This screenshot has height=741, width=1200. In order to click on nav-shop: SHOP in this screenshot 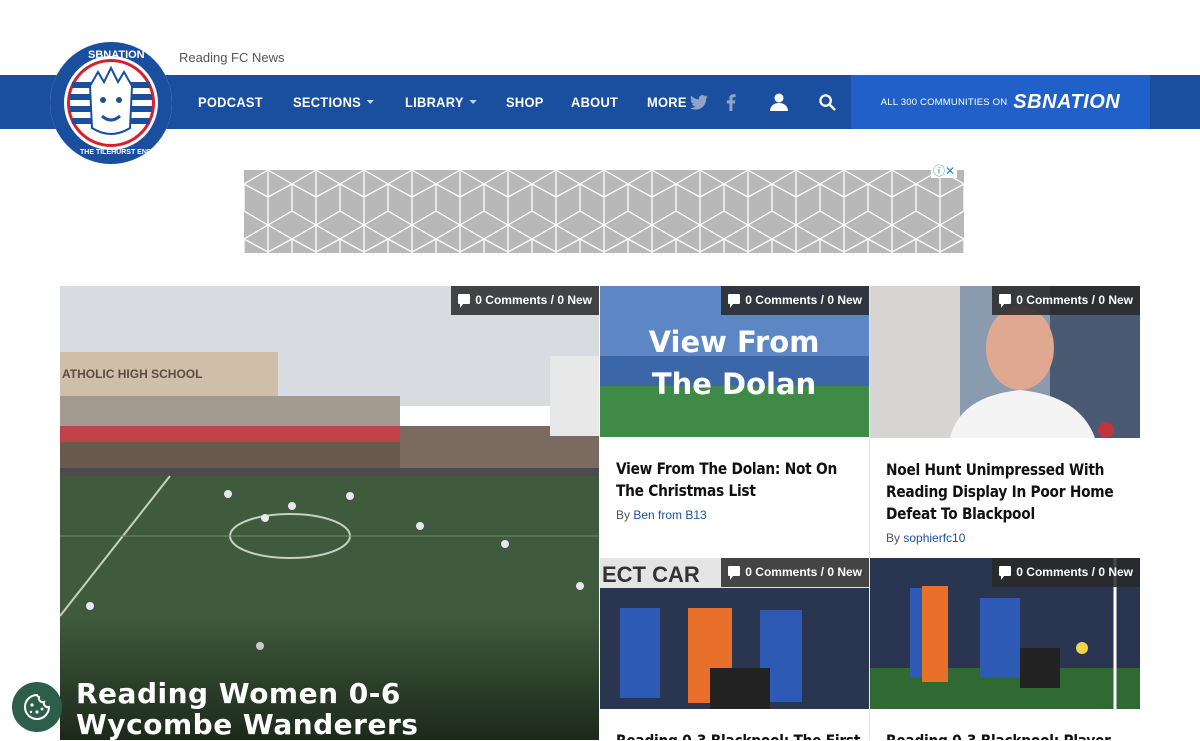, I will do `click(525, 102)`.